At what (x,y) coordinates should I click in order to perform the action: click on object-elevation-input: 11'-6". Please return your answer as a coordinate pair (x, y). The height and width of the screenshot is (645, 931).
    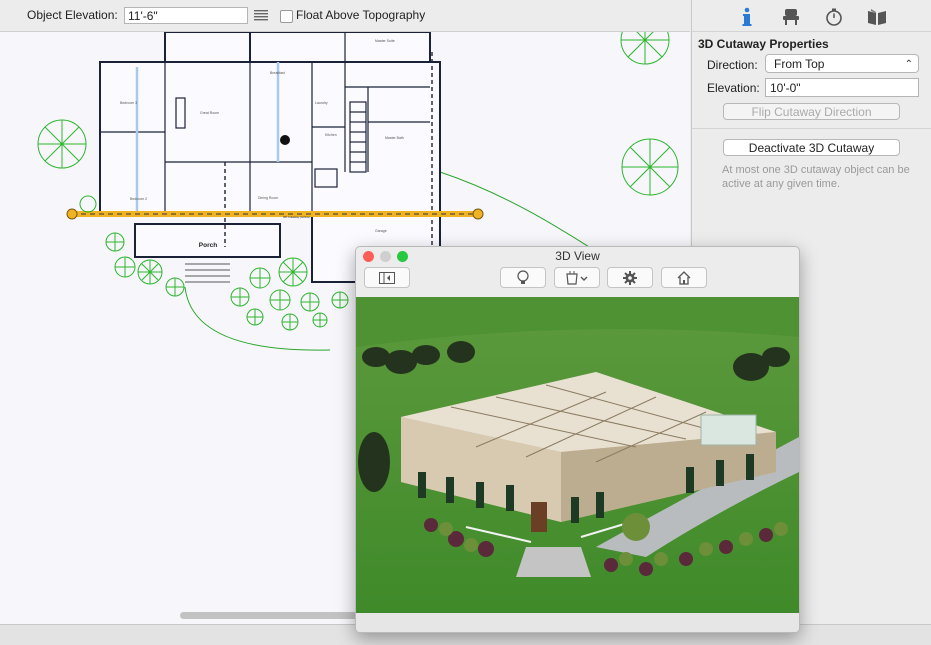
    Looking at the image, I should click on (186, 15).